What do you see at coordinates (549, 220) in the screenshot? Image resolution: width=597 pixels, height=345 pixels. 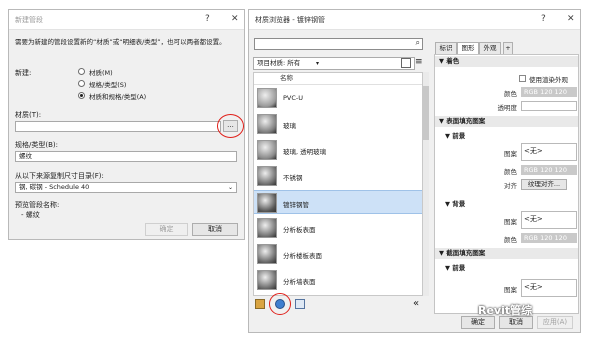 I see `bg-pattern-value: <无>` at bounding box center [549, 220].